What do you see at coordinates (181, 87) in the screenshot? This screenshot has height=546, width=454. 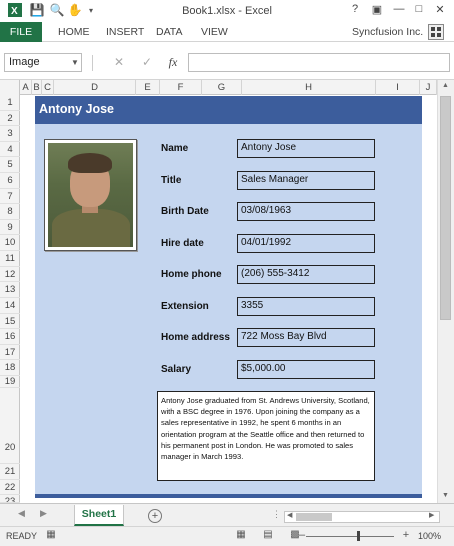 I see `column-header-f: F` at bounding box center [181, 87].